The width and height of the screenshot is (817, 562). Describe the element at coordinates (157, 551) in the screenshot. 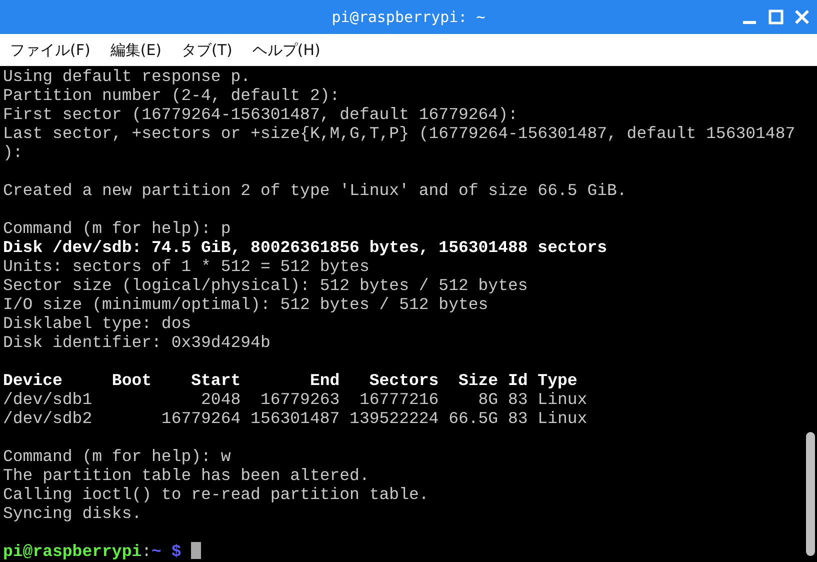

I see `prompt-path: ~` at that location.